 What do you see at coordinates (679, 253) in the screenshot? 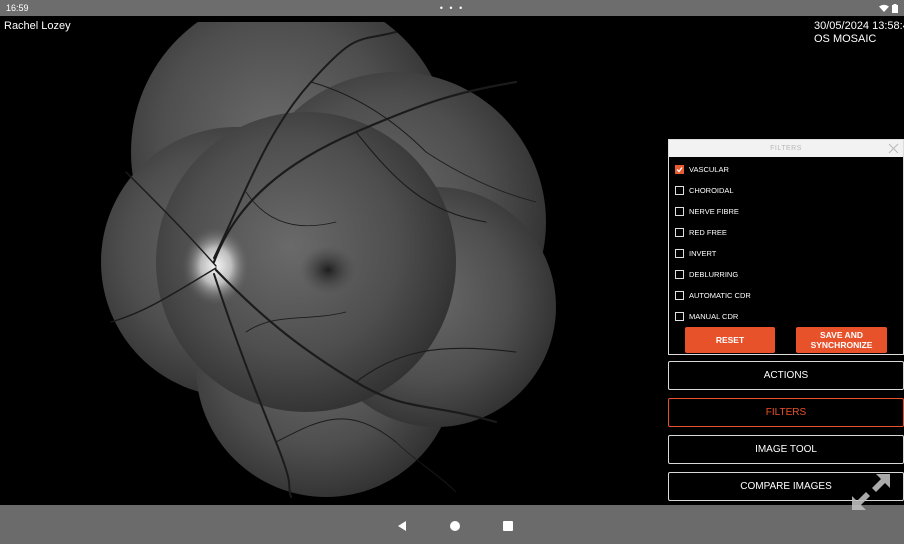
I see `checkbox-invert` at bounding box center [679, 253].